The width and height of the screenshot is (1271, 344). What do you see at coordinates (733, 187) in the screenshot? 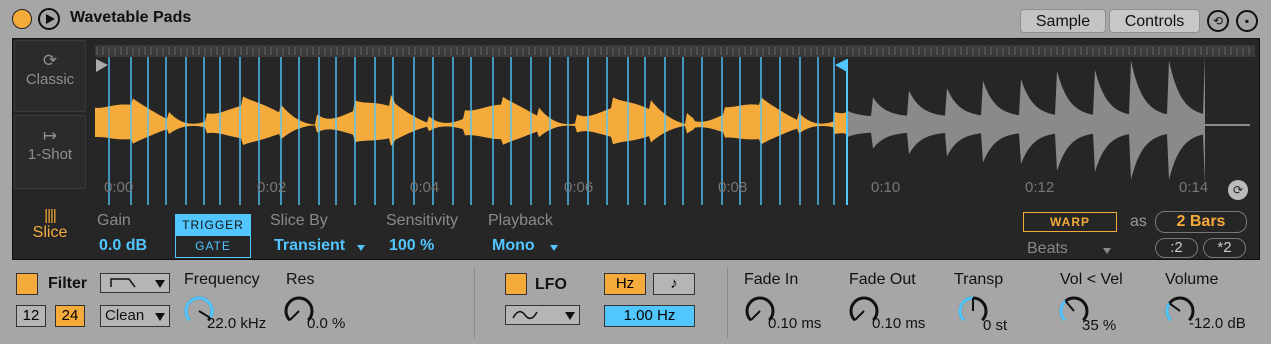
I see `time-label: 0:08` at bounding box center [733, 187].